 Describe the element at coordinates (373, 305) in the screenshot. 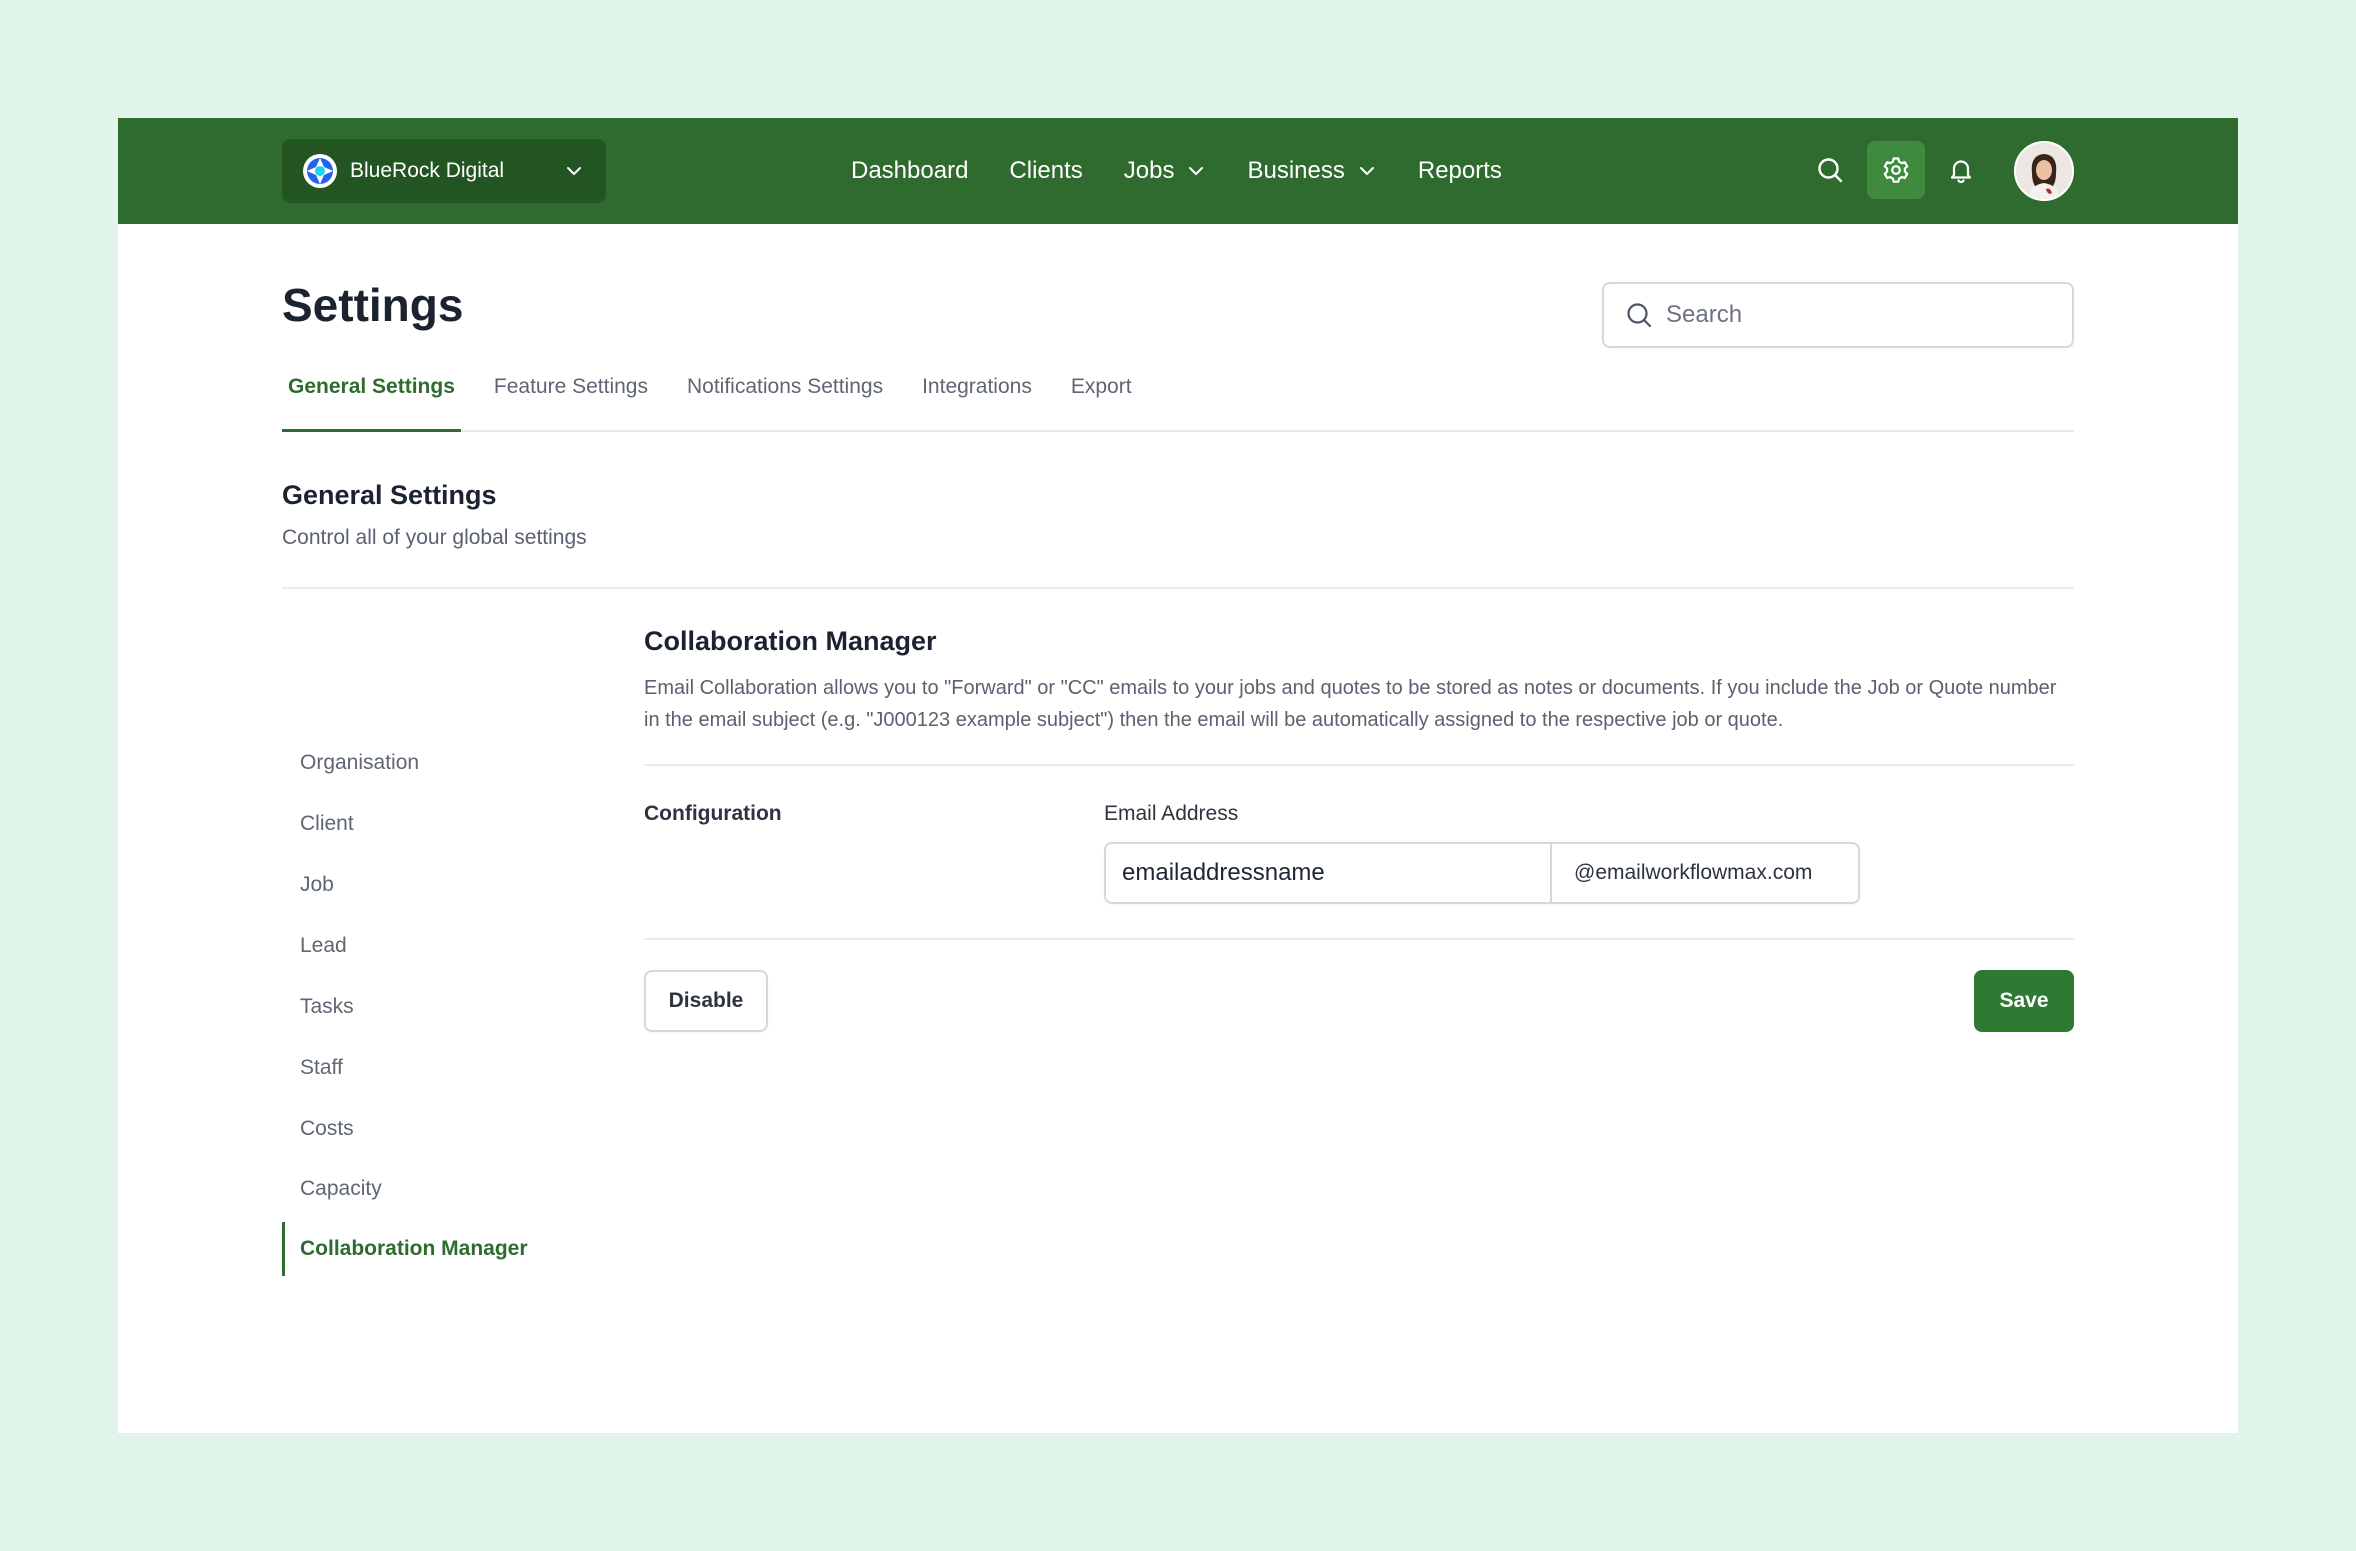

I see `page-title: Settings` at that location.